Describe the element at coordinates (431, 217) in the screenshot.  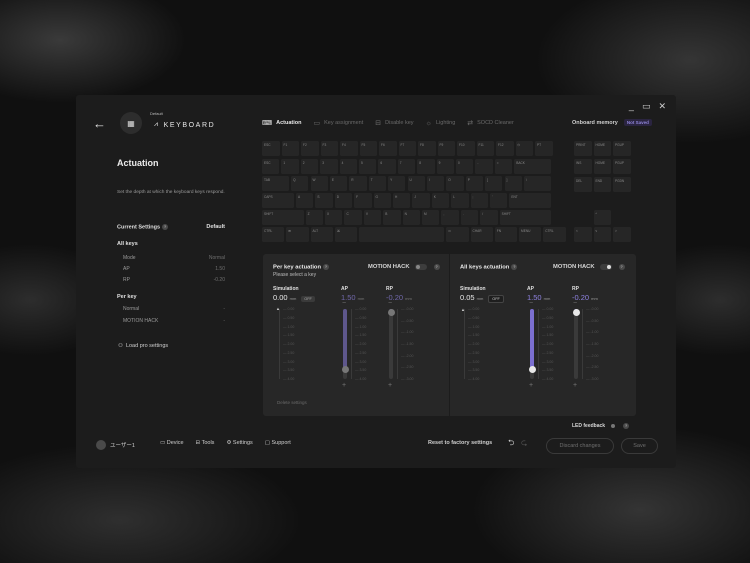
I see `key-m: M` at that location.